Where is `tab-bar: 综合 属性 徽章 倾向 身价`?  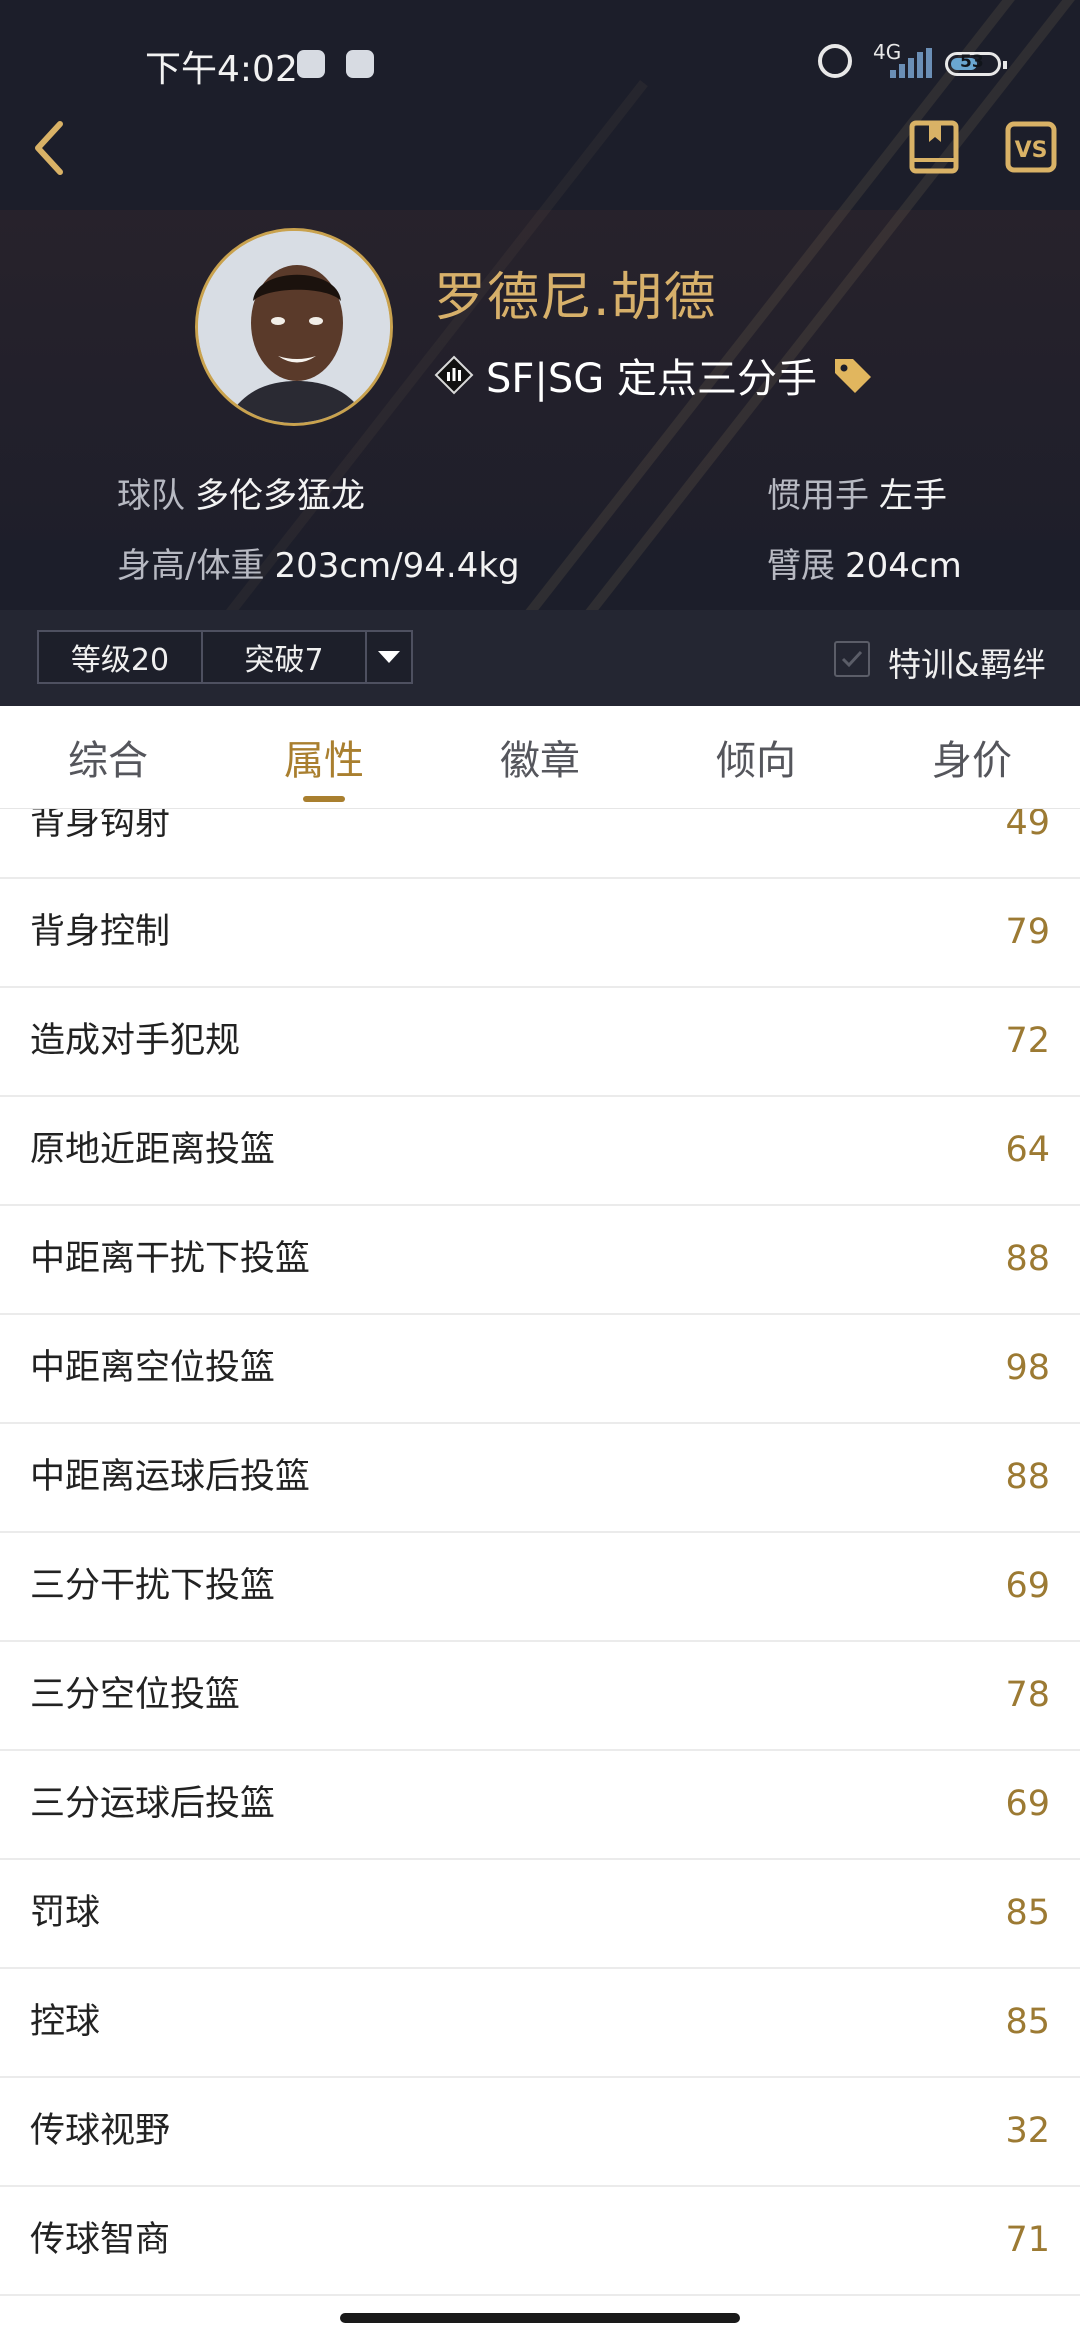
tab-bar: 综合 属性 徽章 倾向 身价 is located at coordinates (540, 757).